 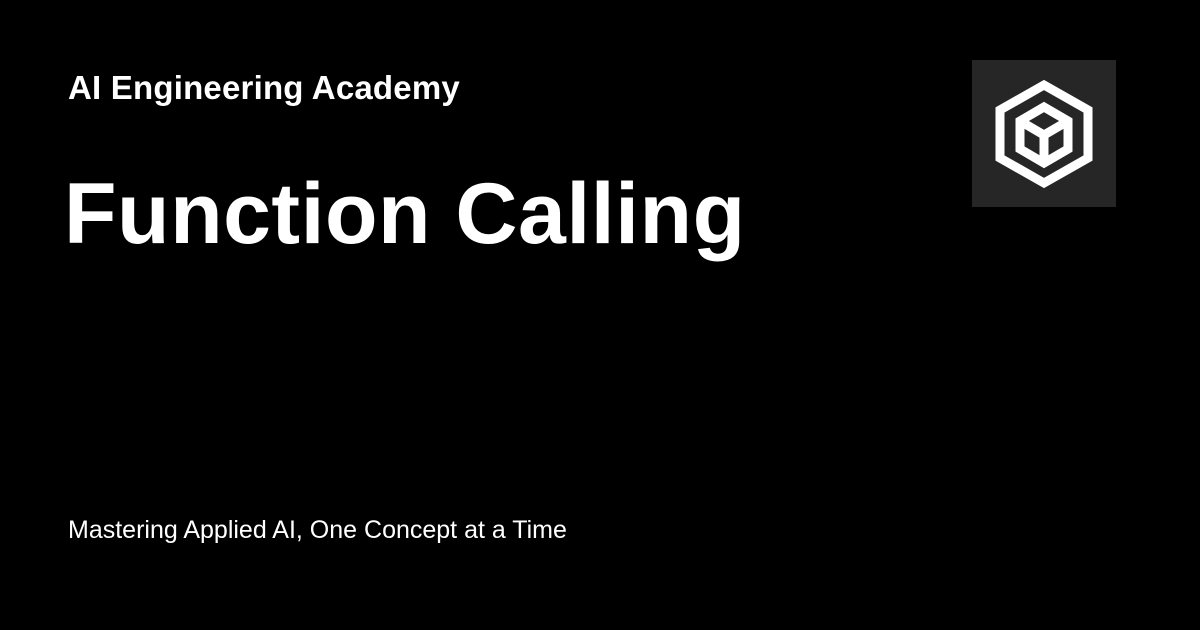 I want to click on site-name: AI Engineering Academy, so click(x=264, y=87).